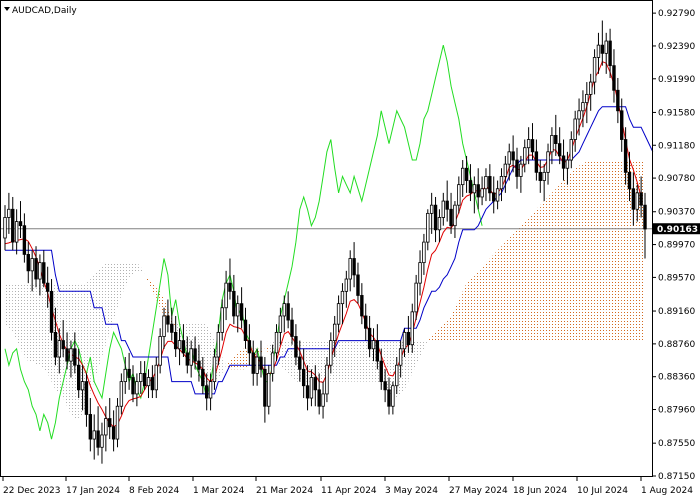 The height and width of the screenshot is (500, 700). What do you see at coordinates (676, 213) in the screenshot?
I see `y-tick-label: 0.90370` at bounding box center [676, 213].